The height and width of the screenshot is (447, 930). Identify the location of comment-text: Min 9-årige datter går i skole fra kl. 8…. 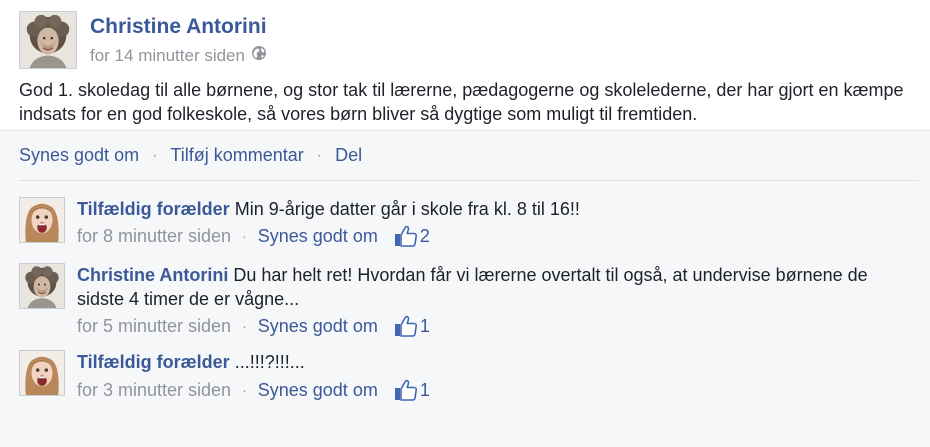
(407, 209).